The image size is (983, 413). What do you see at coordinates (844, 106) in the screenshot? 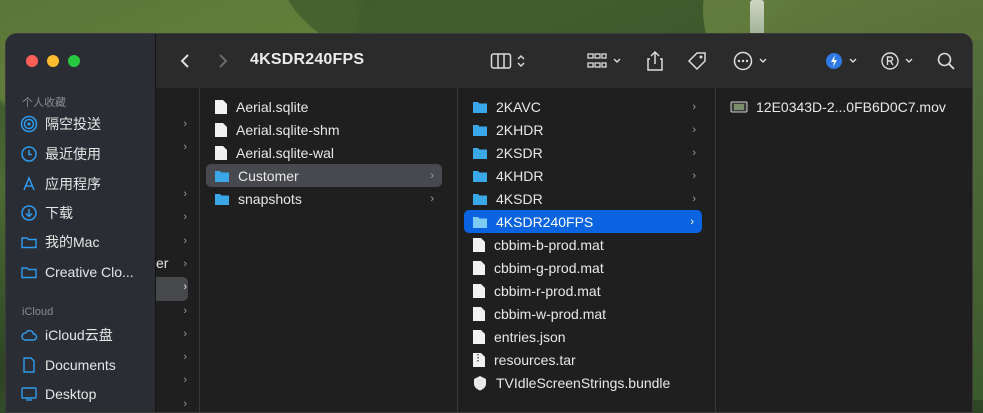
I see `list-item: 12E0343D-2...0FB6D0C7.mov` at bounding box center [844, 106].